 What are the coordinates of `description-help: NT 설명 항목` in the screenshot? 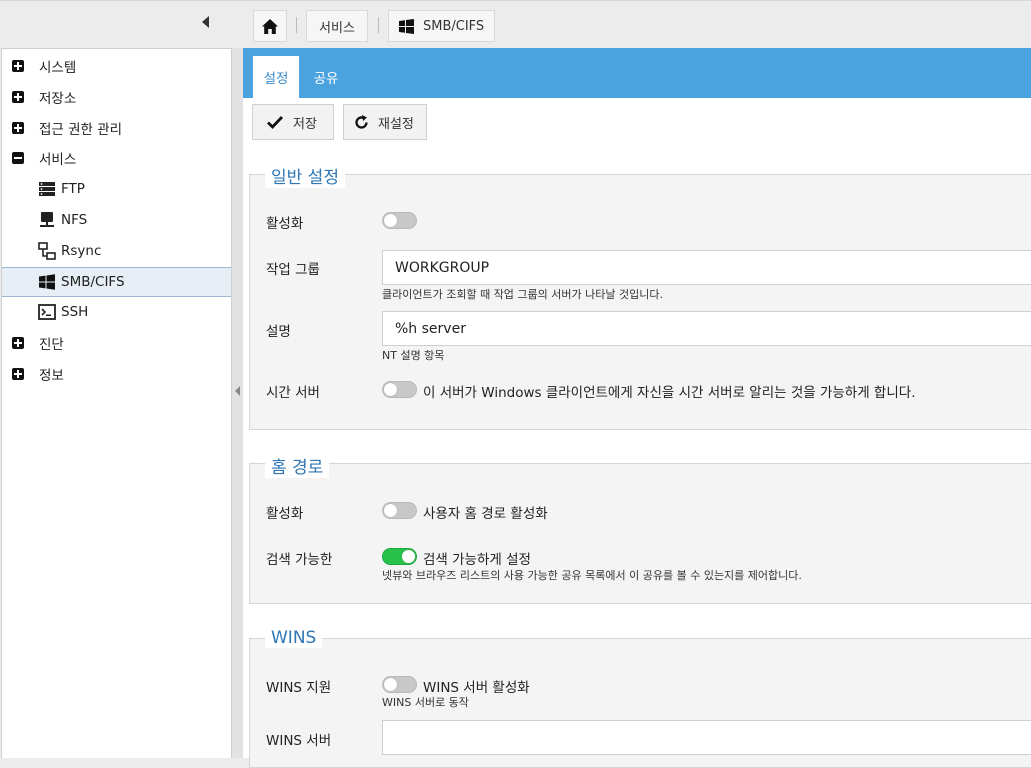 It's located at (413, 355).